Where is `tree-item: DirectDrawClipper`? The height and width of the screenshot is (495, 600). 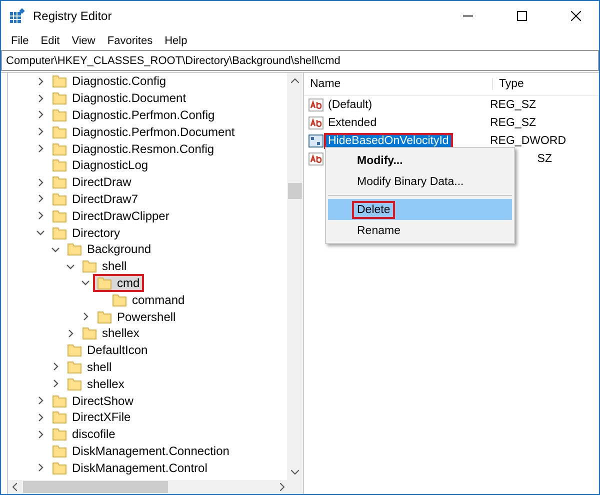 tree-item: DirectDrawClipper is located at coordinates (111, 215).